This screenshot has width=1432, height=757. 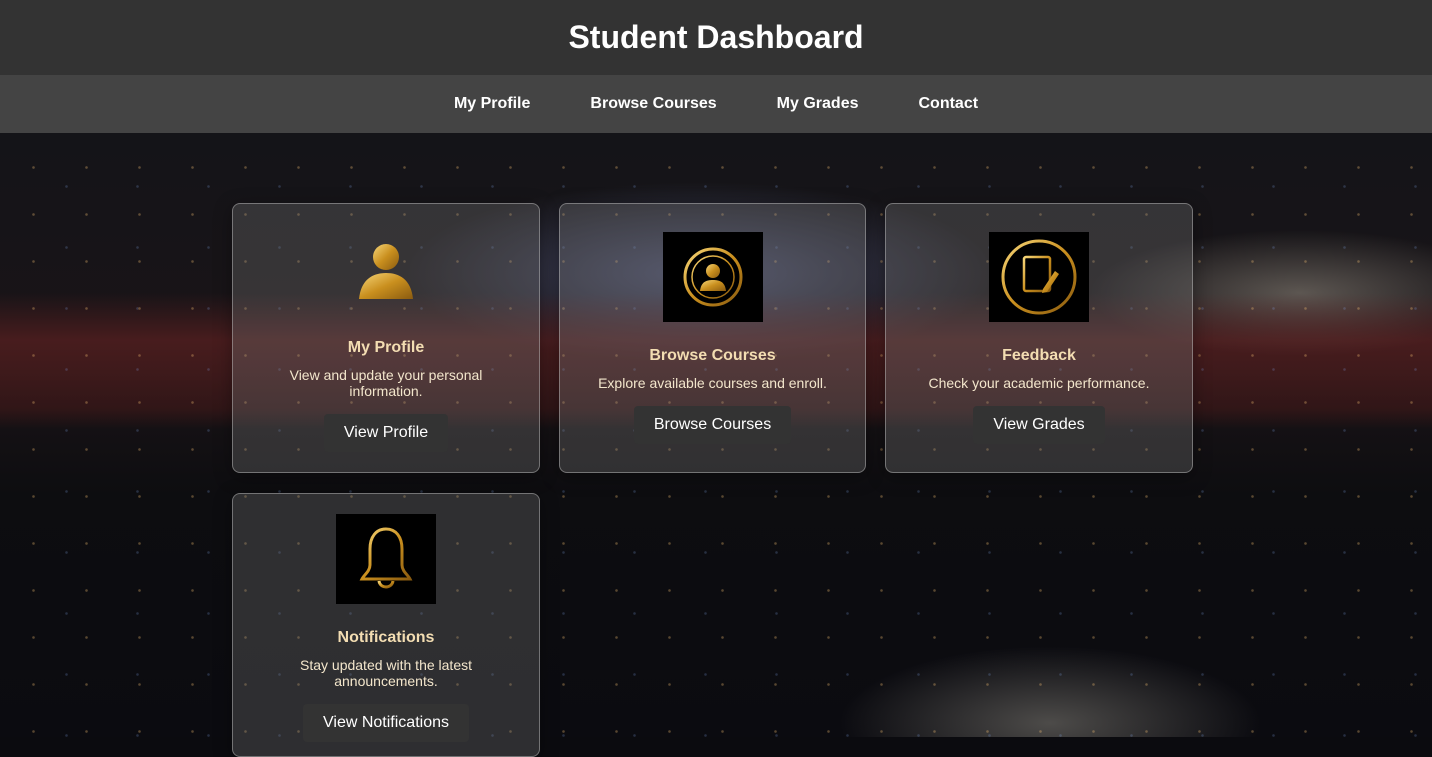 What do you see at coordinates (386, 347) in the screenshot?
I see `card-title: My Profile` at bounding box center [386, 347].